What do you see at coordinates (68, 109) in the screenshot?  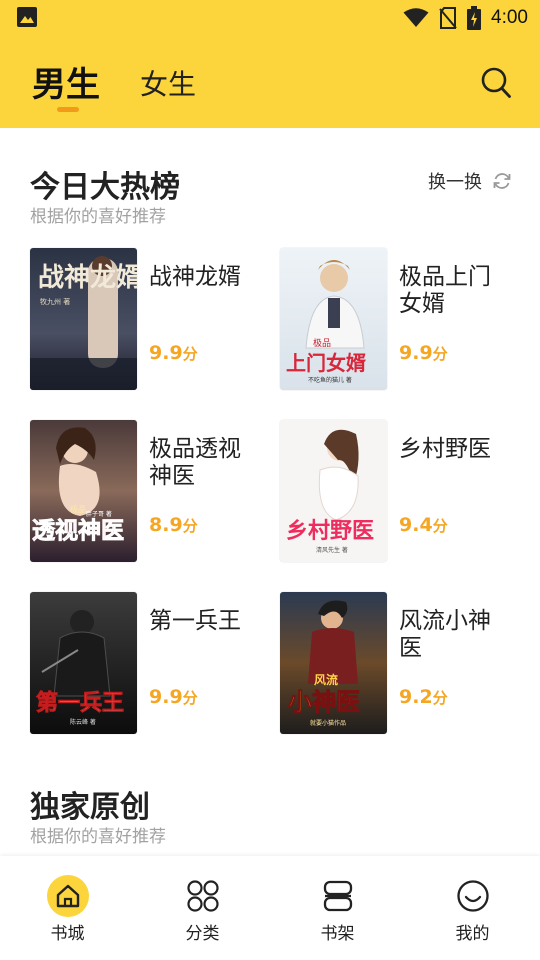 I see `active-tab-indicator` at bounding box center [68, 109].